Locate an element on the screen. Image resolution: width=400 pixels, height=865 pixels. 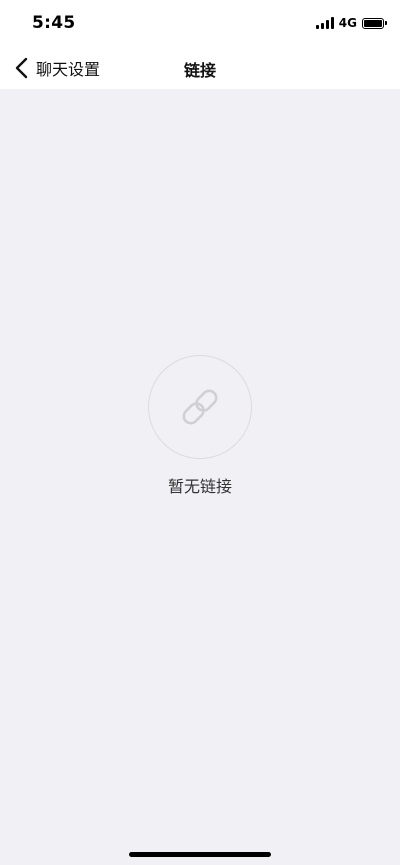
nav-bar: 聊天设置 链接 is located at coordinates (200, 67).